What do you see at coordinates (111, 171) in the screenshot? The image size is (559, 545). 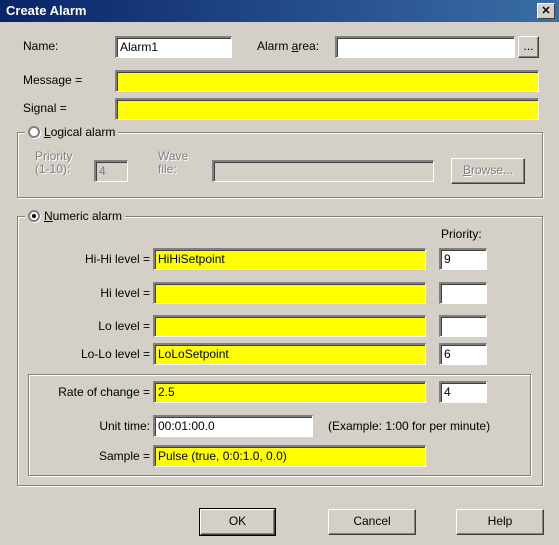 I see `logical-priority-field: 4` at bounding box center [111, 171].